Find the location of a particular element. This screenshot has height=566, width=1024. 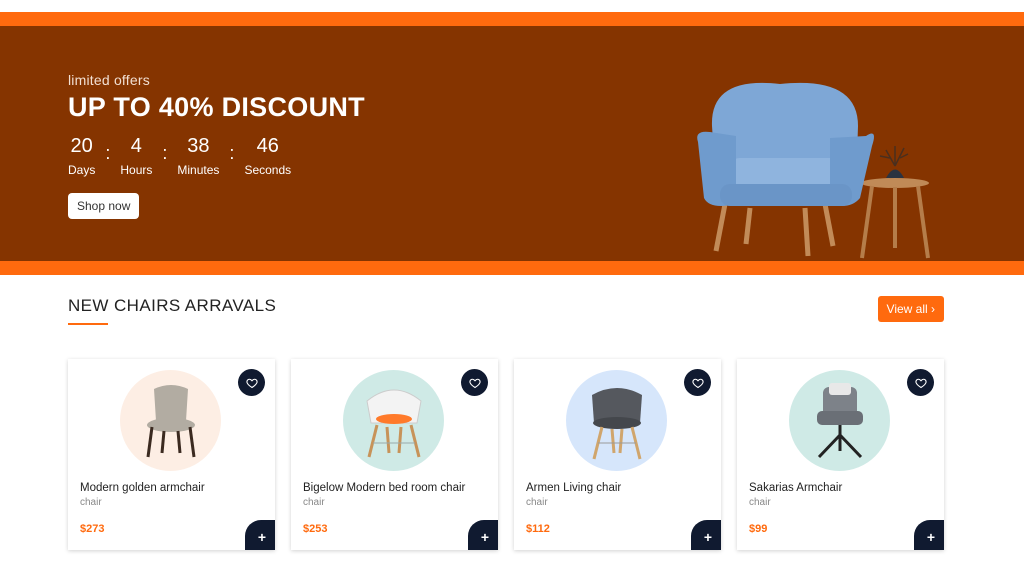

section-header: NEW CHAIRS ARRAVALS View all › is located at coordinates (506, 311).